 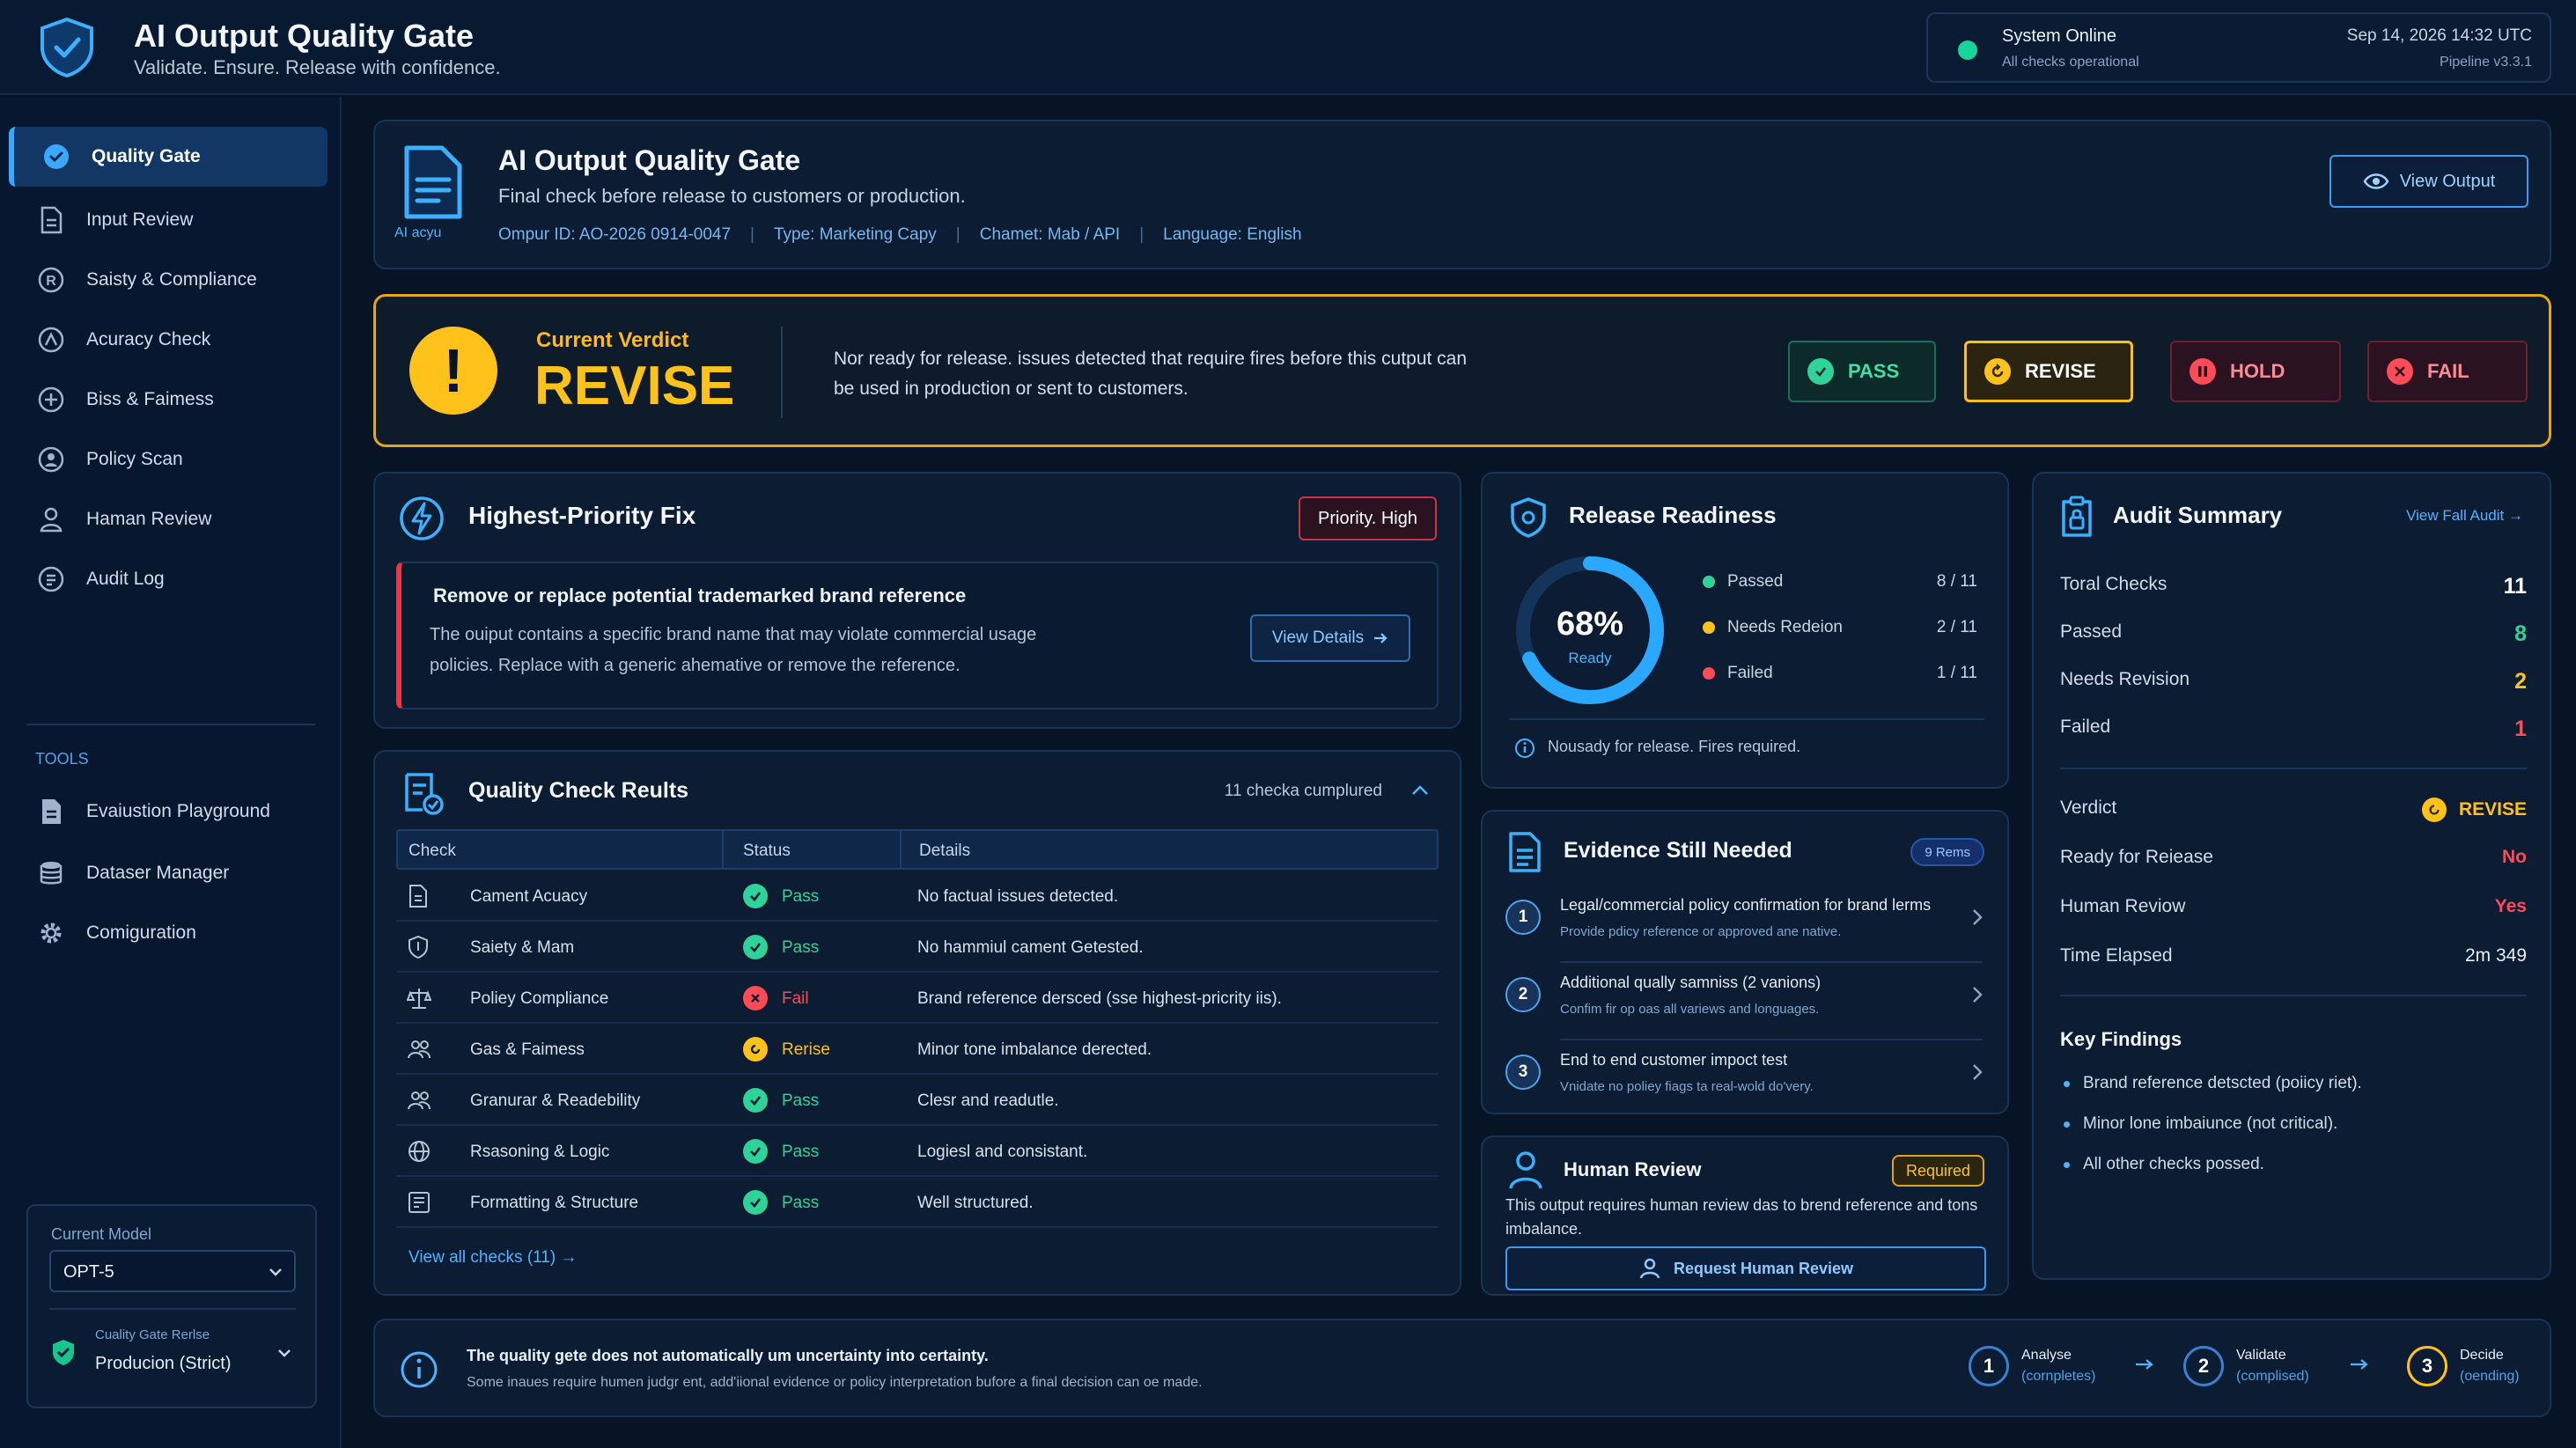 What do you see at coordinates (1772, 1039) in the screenshot?
I see `evidence-divider` at bounding box center [1772, 1039].